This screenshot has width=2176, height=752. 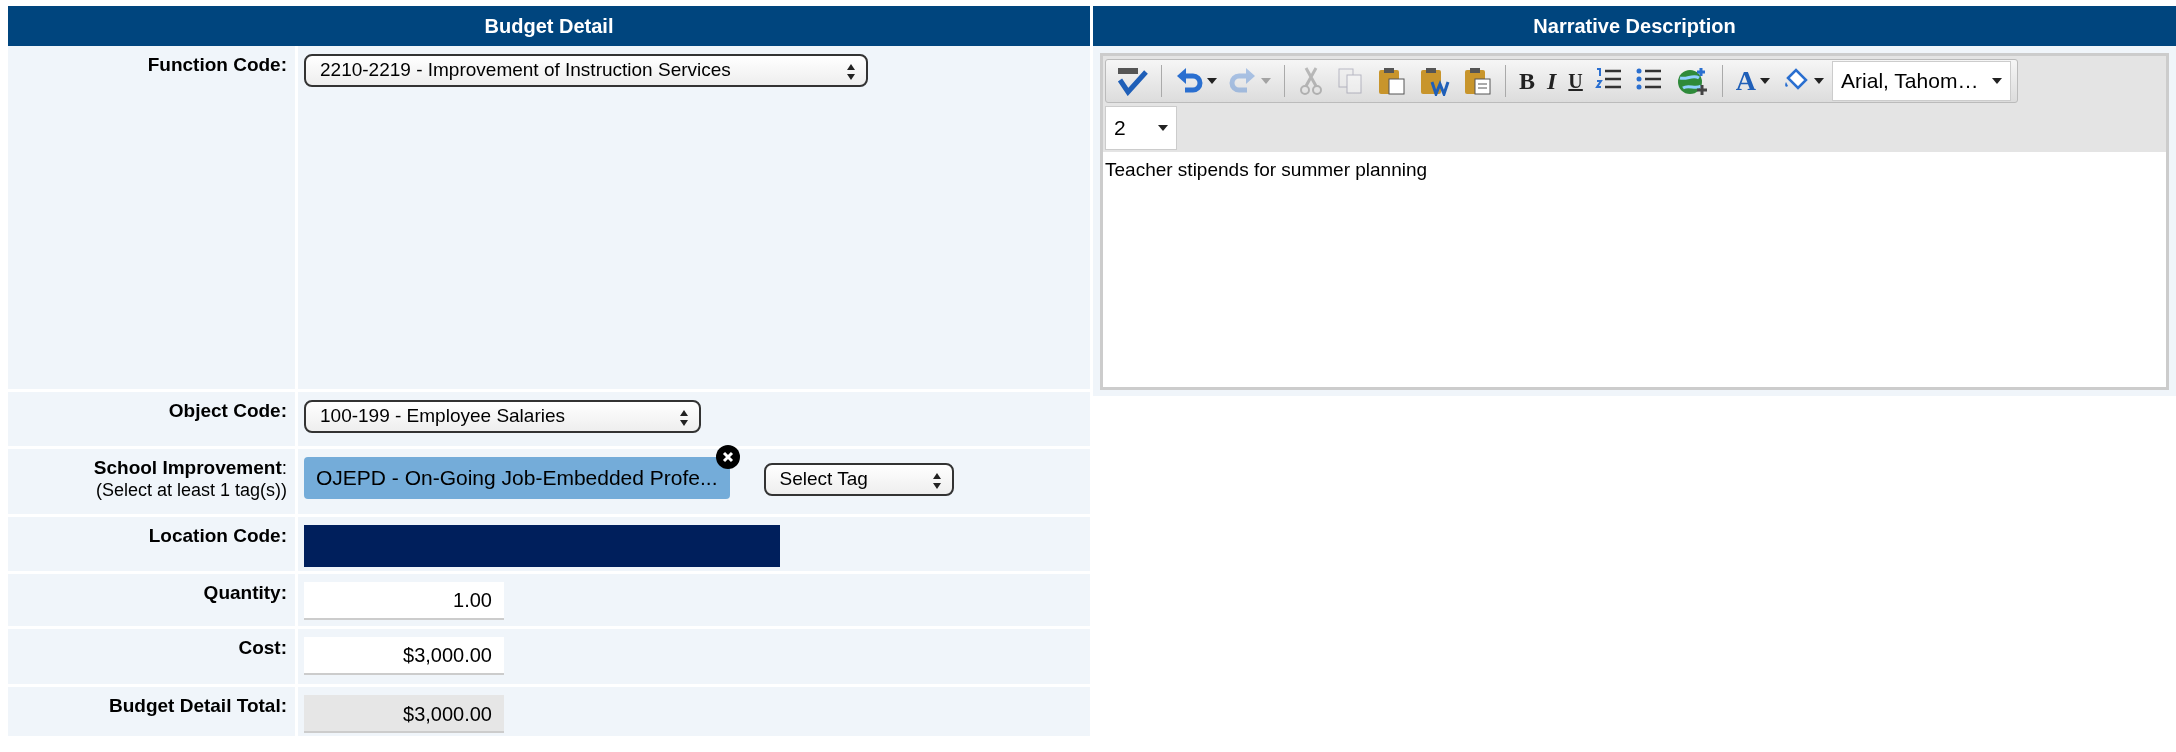 What do you see at coordinates (1243, 81) in the screenshot?
I see `redo-icon` at bounding box center [1243, 81].